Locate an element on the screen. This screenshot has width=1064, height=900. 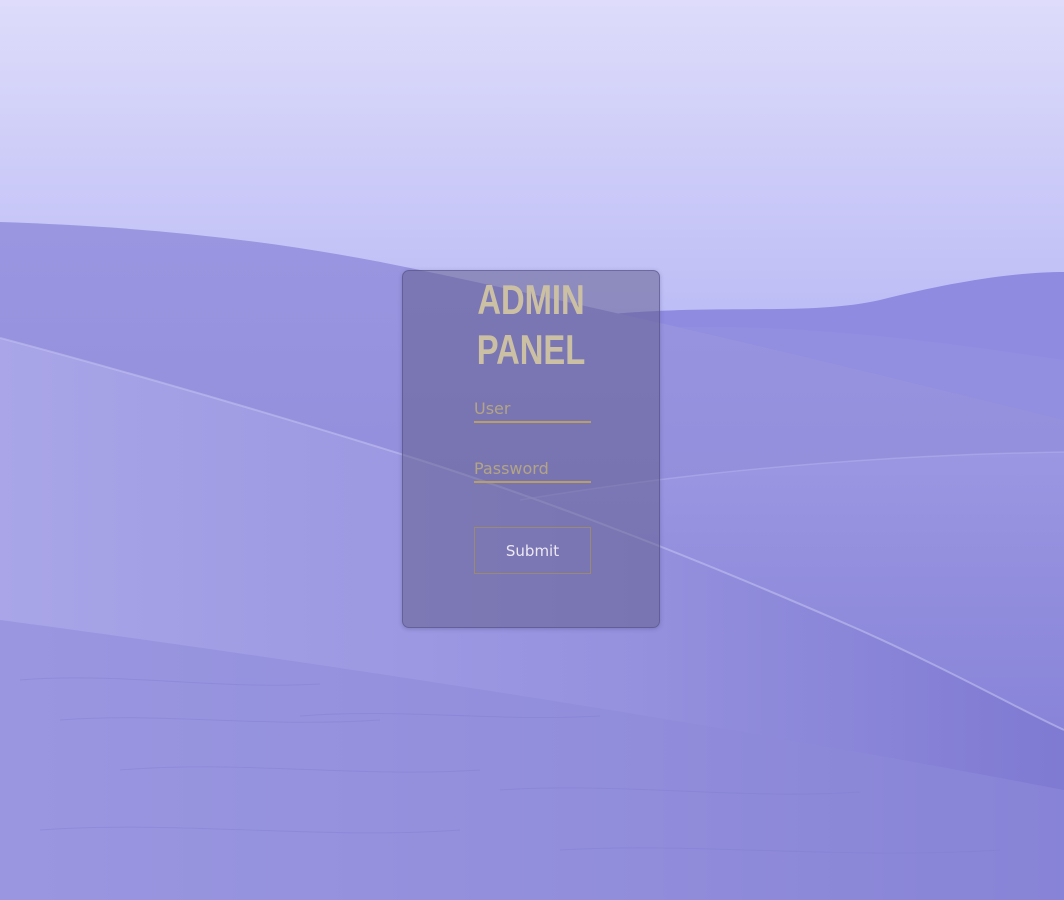
password-input is located at coordinates (532, 469).